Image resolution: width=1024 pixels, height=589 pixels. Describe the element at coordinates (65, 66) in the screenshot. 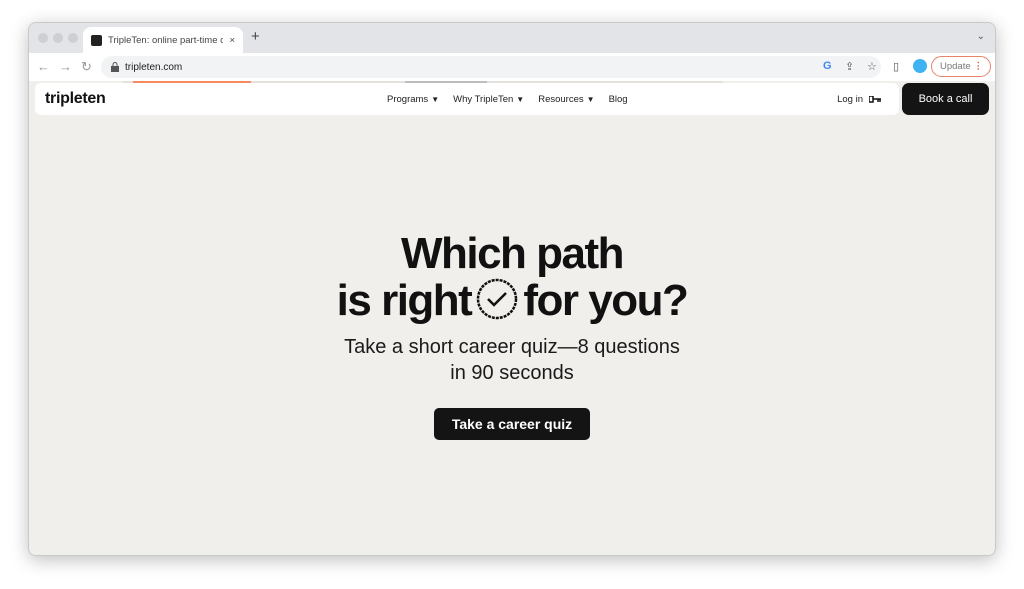

I see `forward-icon: →` at that location.